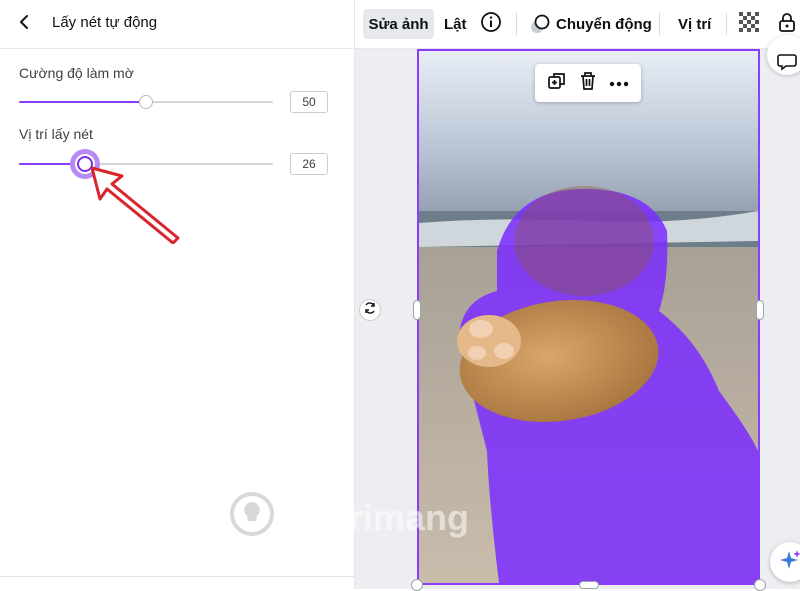  I want to click on info-button, so click(491, 24).